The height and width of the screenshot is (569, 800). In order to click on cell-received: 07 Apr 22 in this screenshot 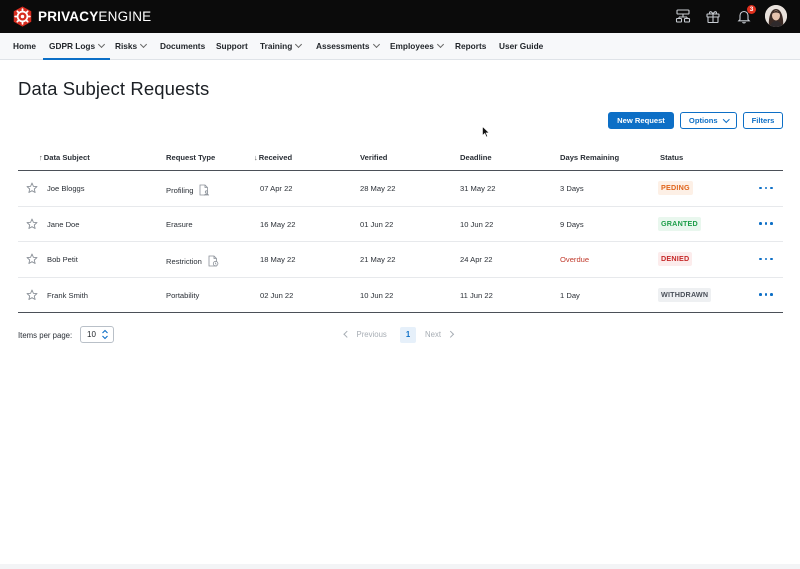, I will do `click(276, 188)`.